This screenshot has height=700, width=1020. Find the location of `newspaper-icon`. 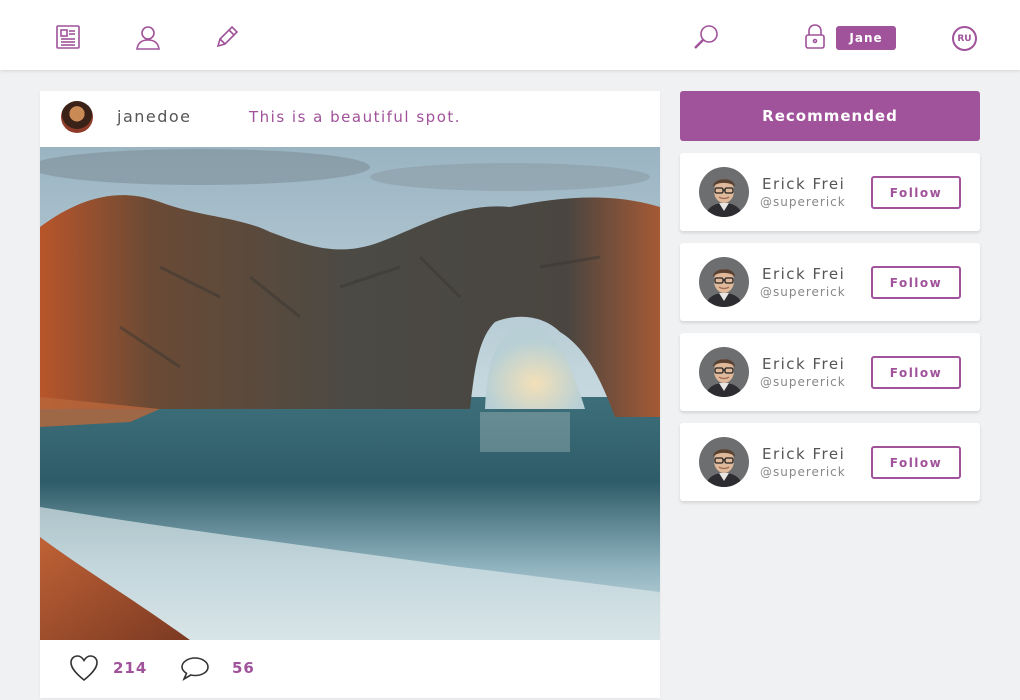

newspaper-icon is located at coordinates (68, 37).